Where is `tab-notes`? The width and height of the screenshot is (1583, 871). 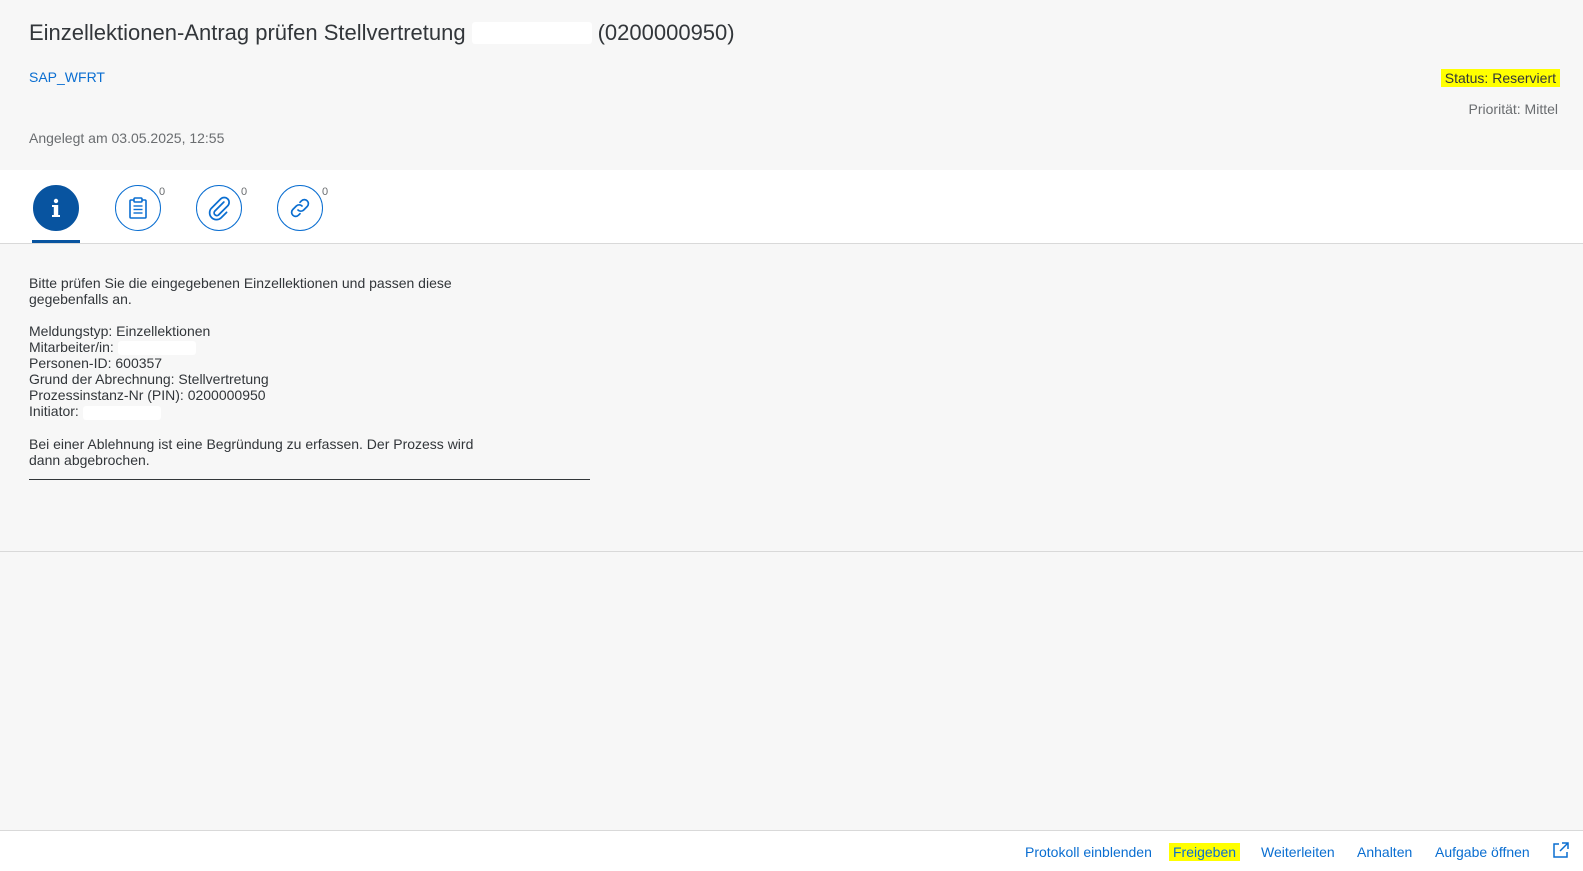 tab-notes is located at coordinates (138, 208).